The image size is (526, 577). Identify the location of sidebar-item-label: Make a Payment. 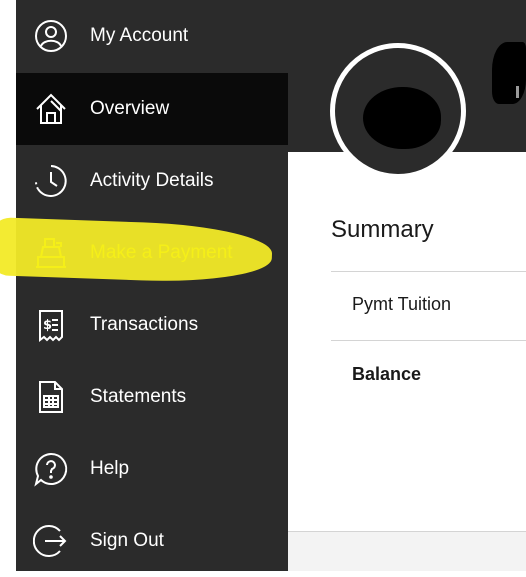
(161, 252).